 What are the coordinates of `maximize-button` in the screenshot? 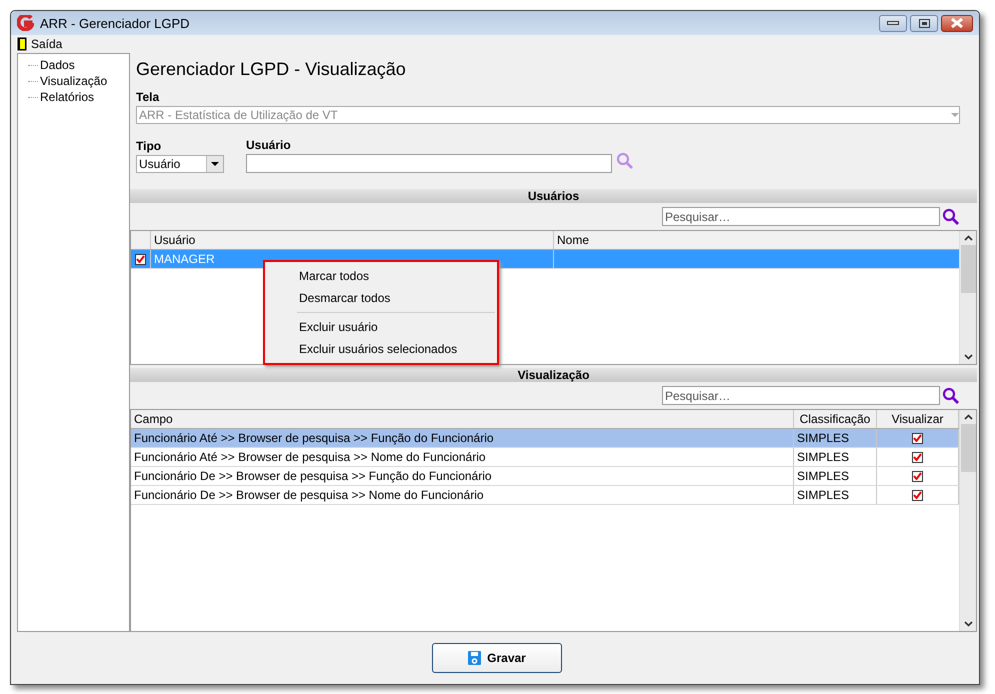 It's located at (924, 23).